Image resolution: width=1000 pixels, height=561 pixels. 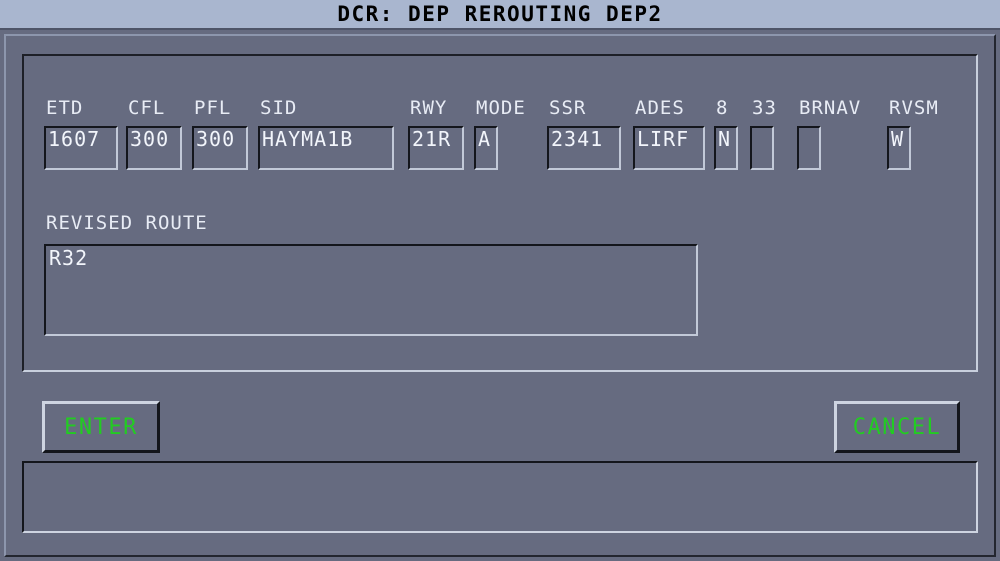 I want to click on field-input-rwy: 21R, so click(x=436, y=148).